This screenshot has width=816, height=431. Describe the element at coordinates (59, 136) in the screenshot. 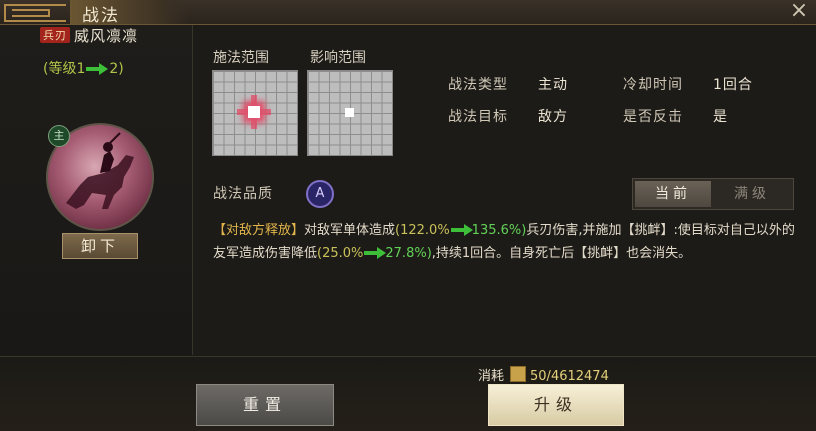

I see `master-badge: 主` at that location.